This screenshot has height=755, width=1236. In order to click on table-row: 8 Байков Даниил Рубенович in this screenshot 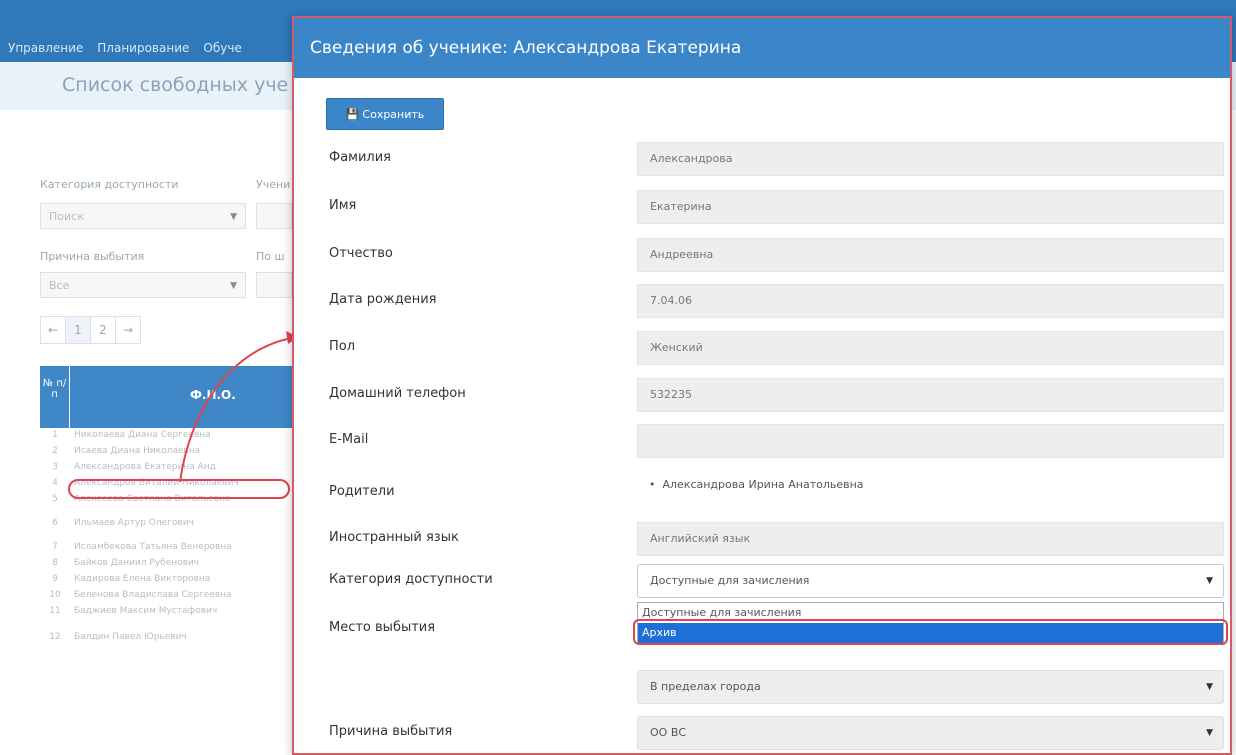, I will do `click(170, 566)`.